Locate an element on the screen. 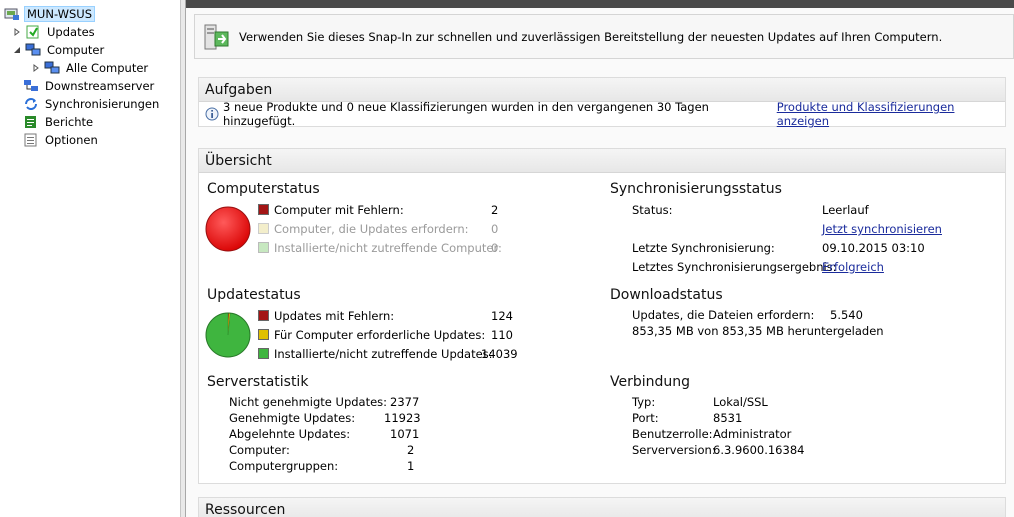 This screenshot has height=517, width=1014. collapse-arrow-icon is located at coordinates (17, 50).